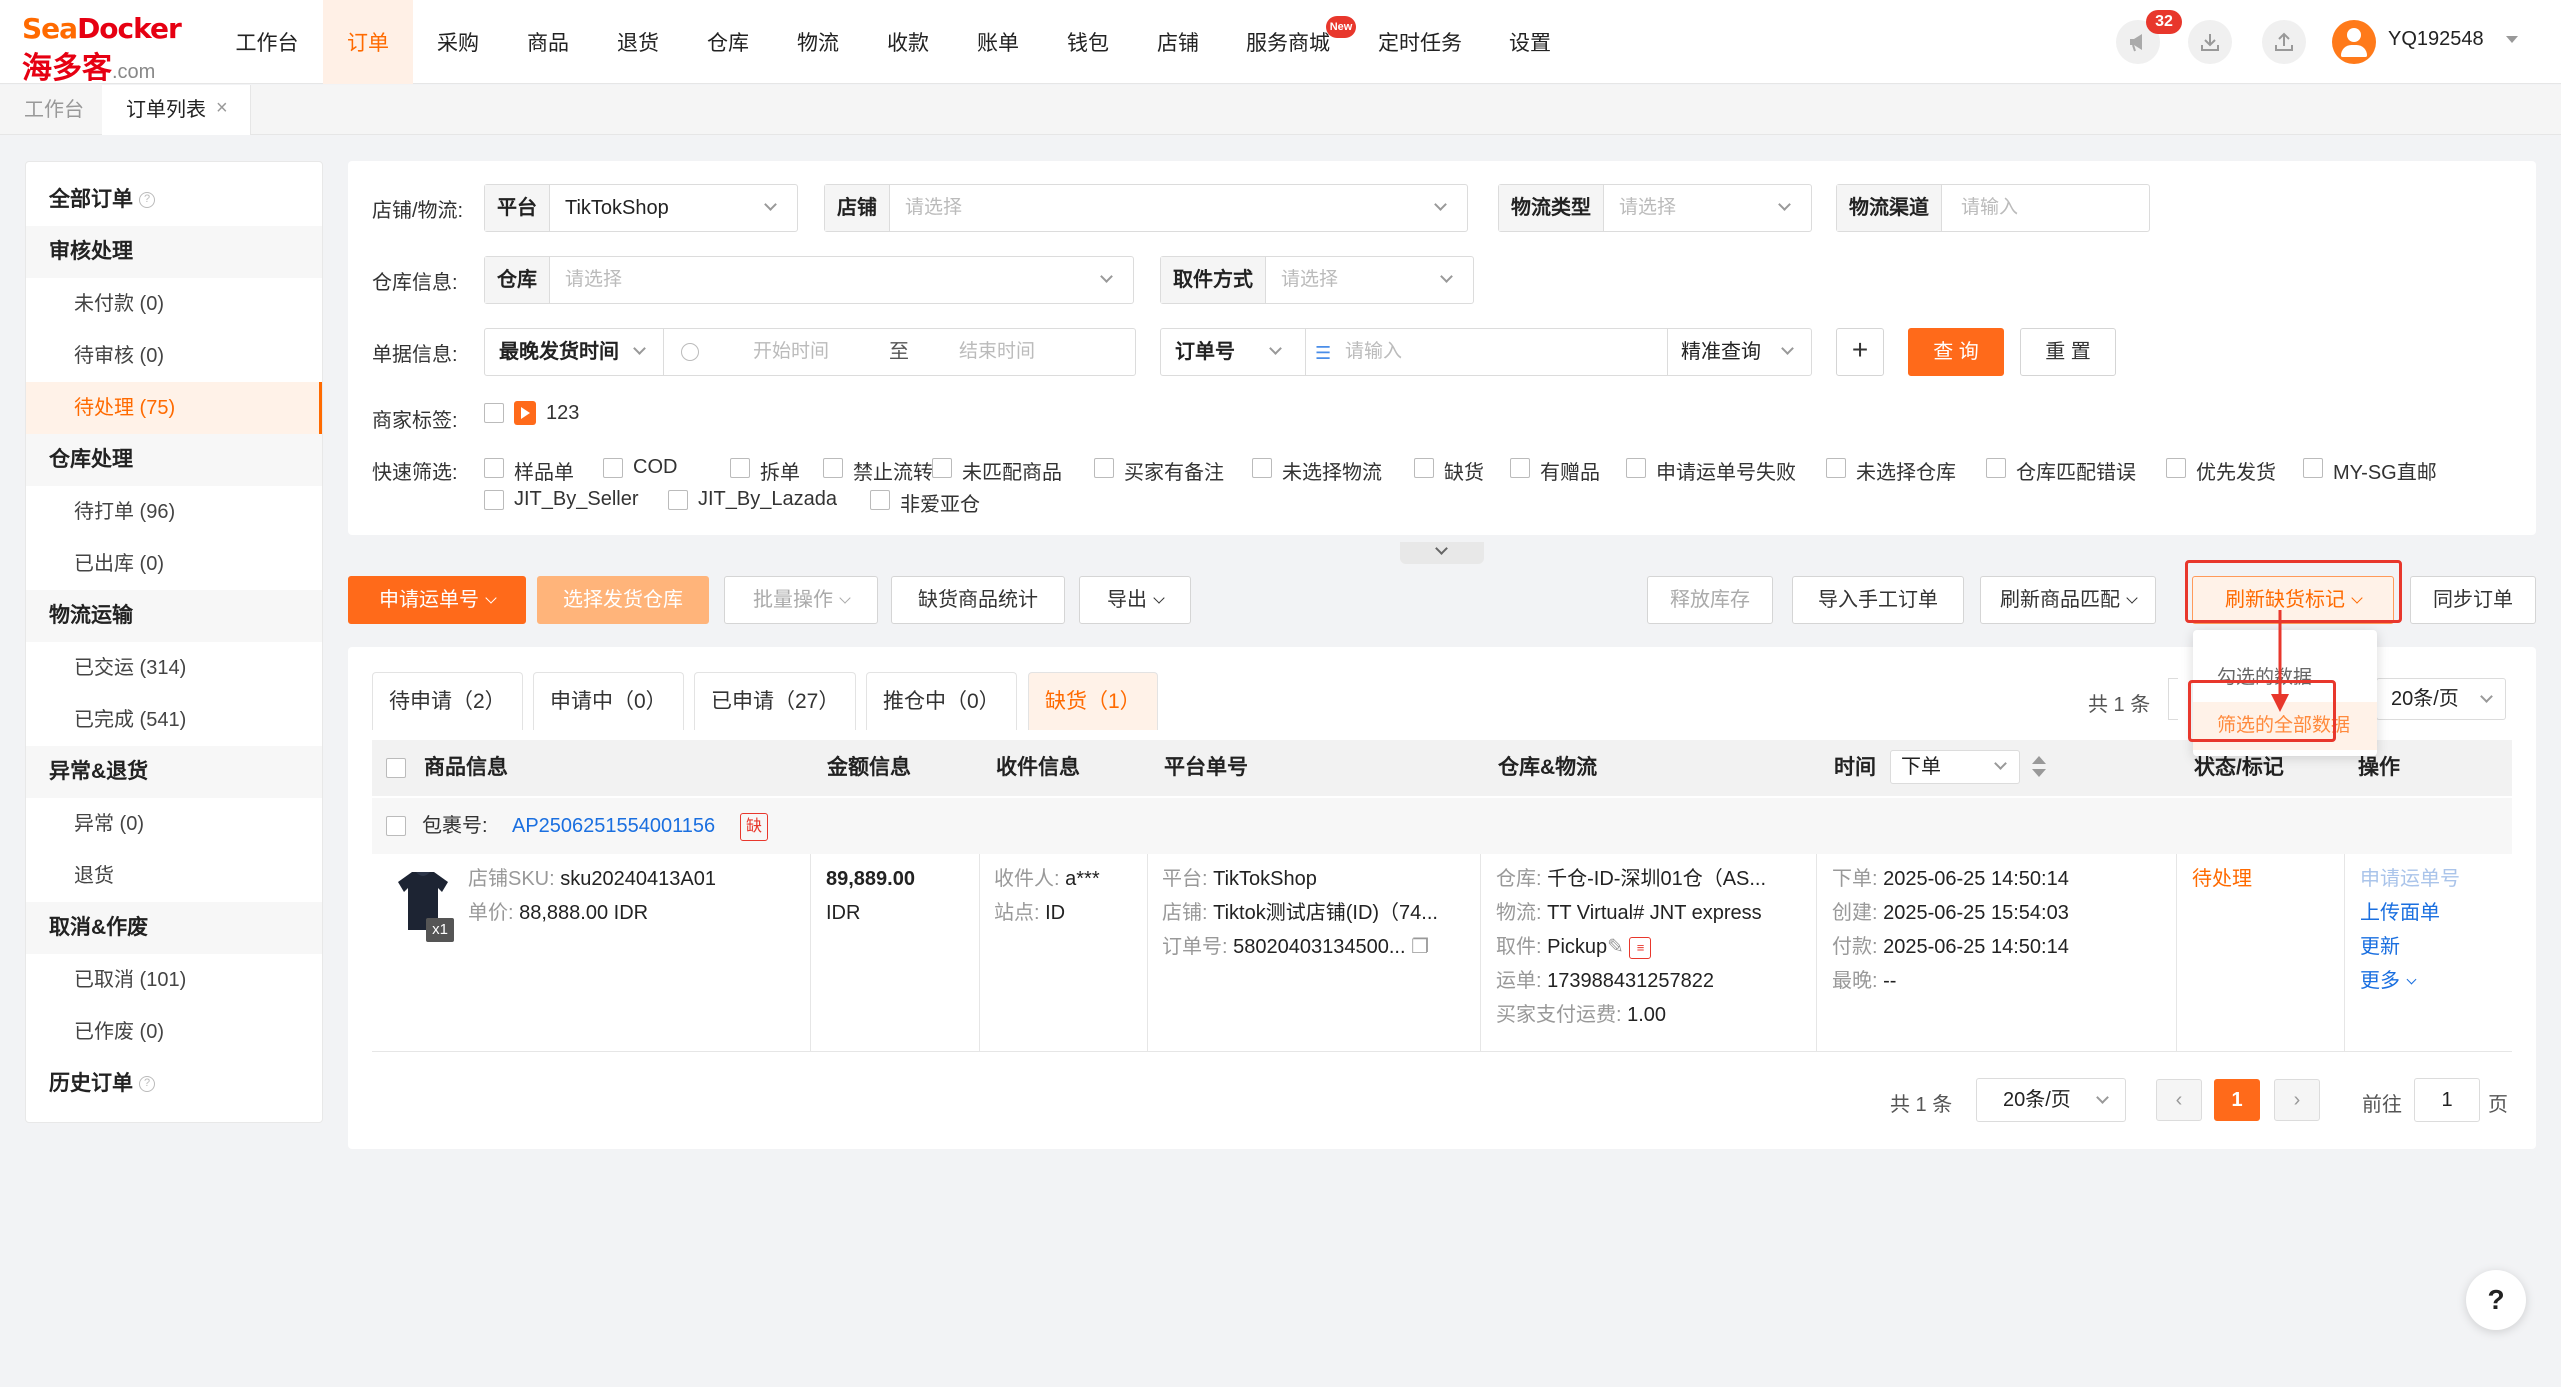 The image size is (2561, 1387). I want to click on nav-service-mall: 服务商城, so click(1288, 42).